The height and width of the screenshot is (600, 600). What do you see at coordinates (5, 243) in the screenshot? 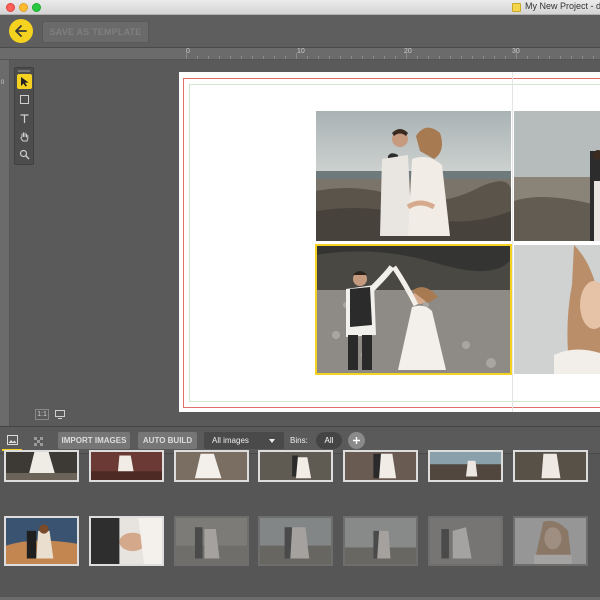
I see `ruler-vertical: 0` at bounding box center [5, 243].